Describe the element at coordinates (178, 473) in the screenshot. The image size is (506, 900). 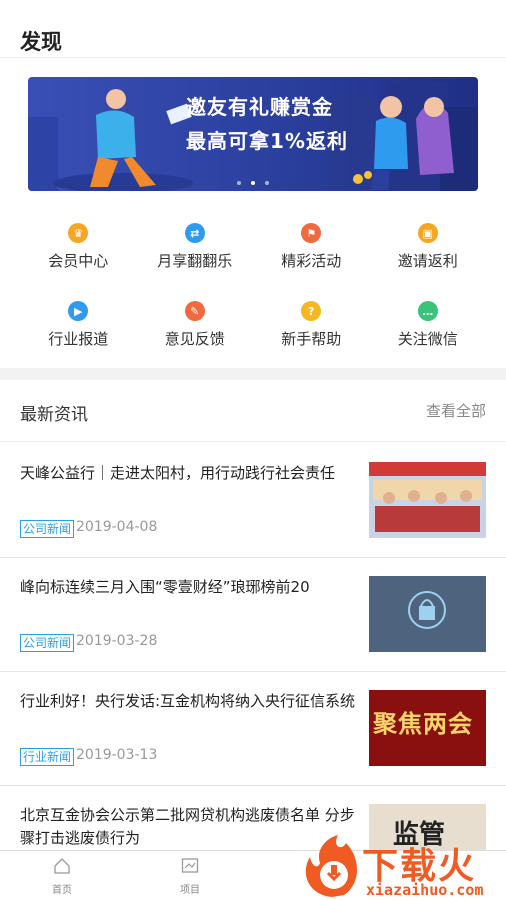
I see `news-title: 天峰公益行｜走进太阳村，用行动践行社会责任` at that location.